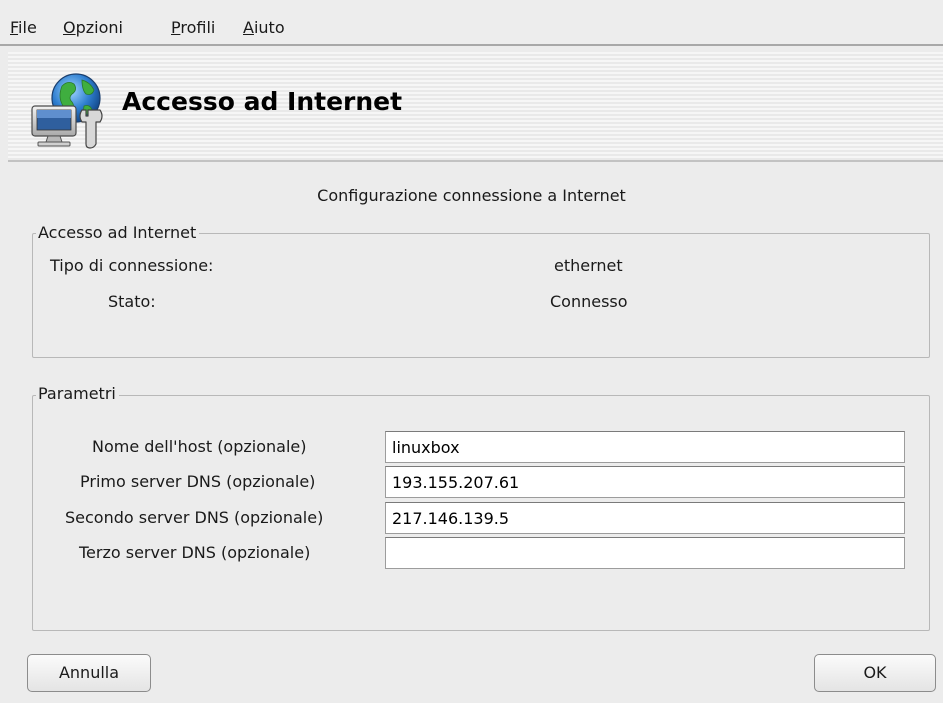 The image size is (943, 703). What do you see at coordinates (194, 517) in the screenshot?
I see `secondary-dns-label: Secondo server DNS (opzionale)` at bounding box center [194, 517].